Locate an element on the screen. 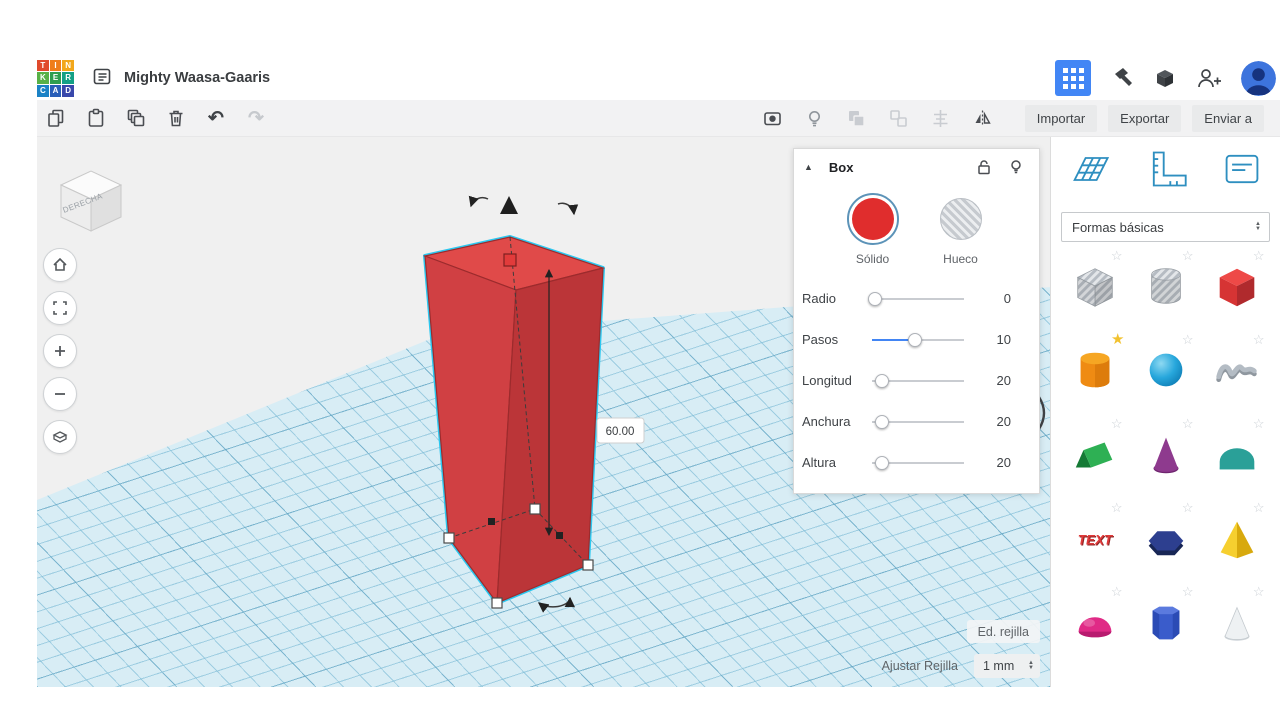 This screenshot has height=720, width=1280. inspector-title: Box is located at coordinates (841, 167).